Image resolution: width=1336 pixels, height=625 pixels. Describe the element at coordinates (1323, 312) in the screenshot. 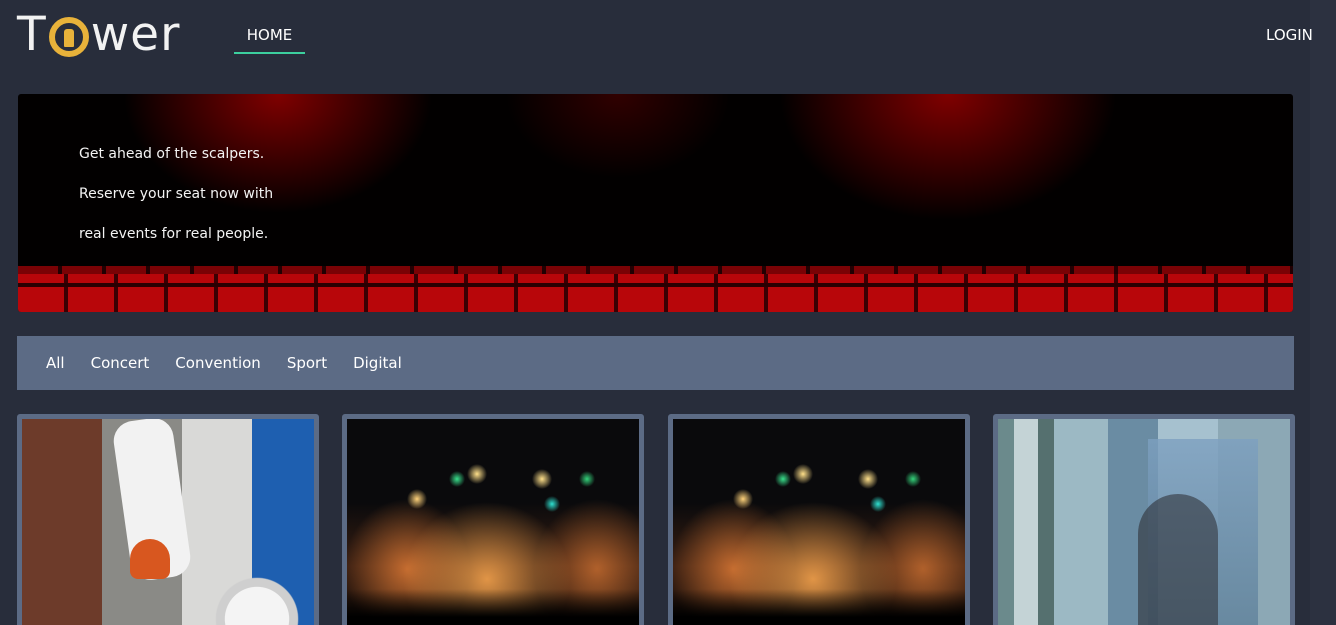

I see `page-scrollbar` at that location.